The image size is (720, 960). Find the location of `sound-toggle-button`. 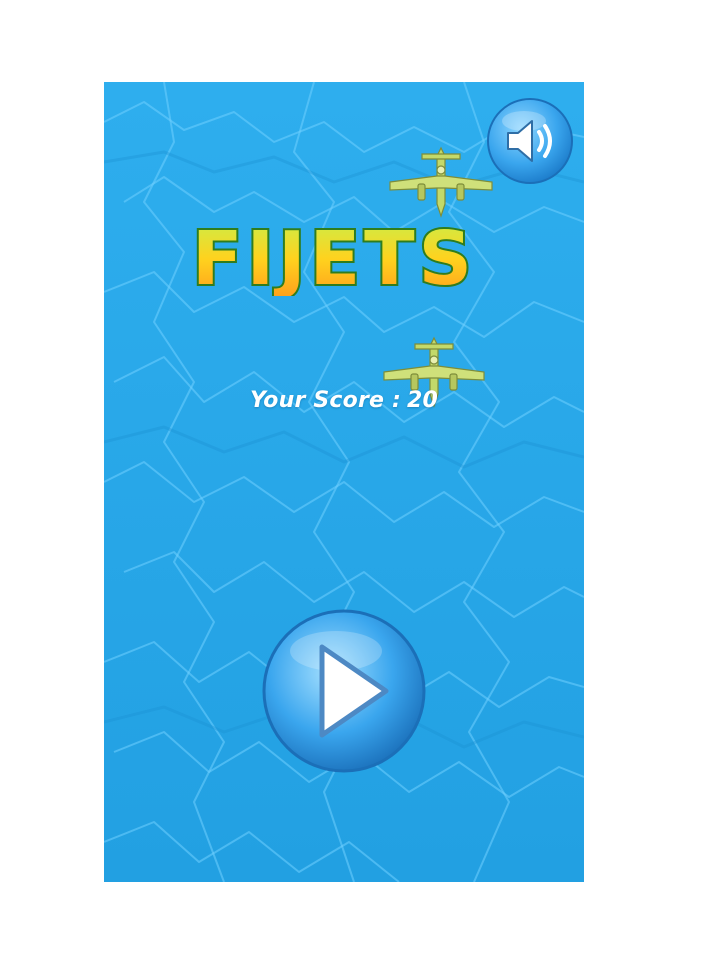

sound-toggle-button is located at coordinates (530, 141).